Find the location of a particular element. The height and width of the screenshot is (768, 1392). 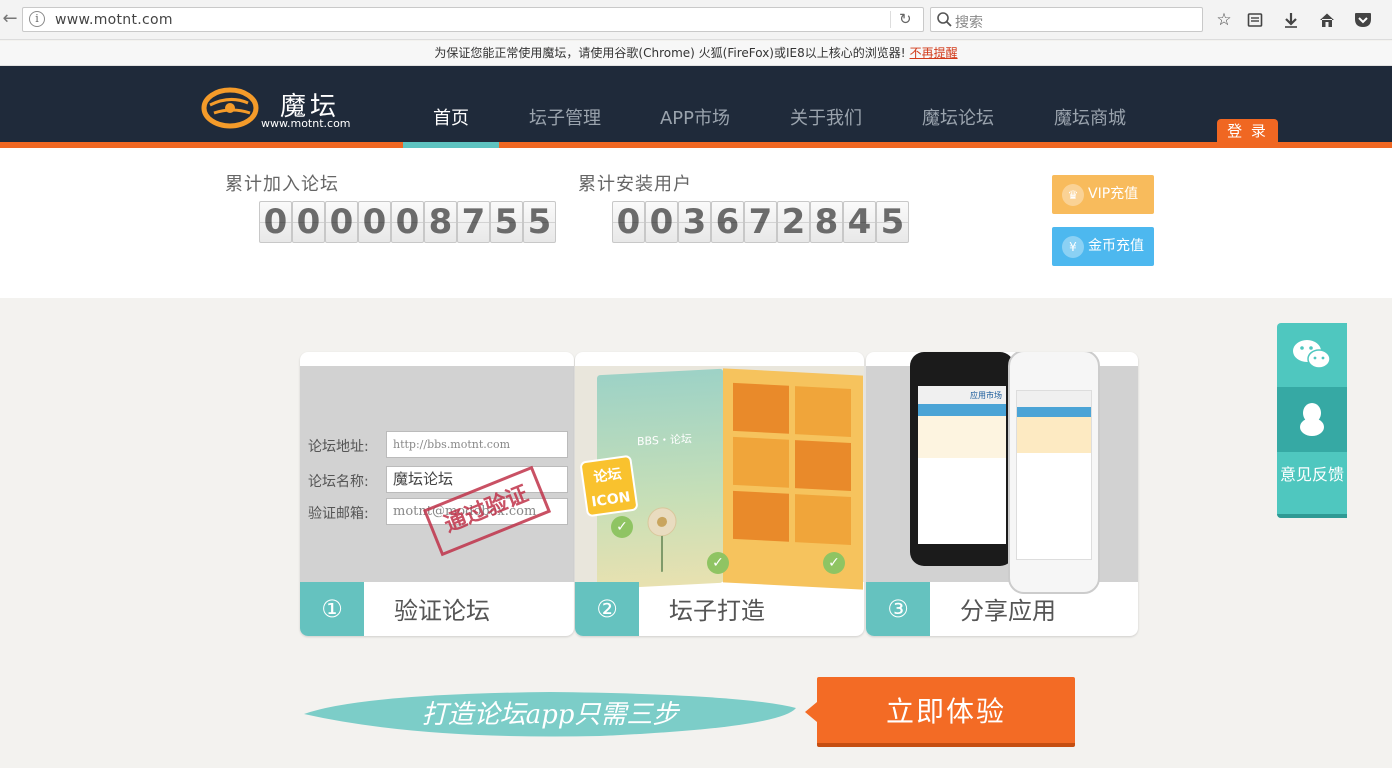

info-icon: i is located at coordinates (37, 19).